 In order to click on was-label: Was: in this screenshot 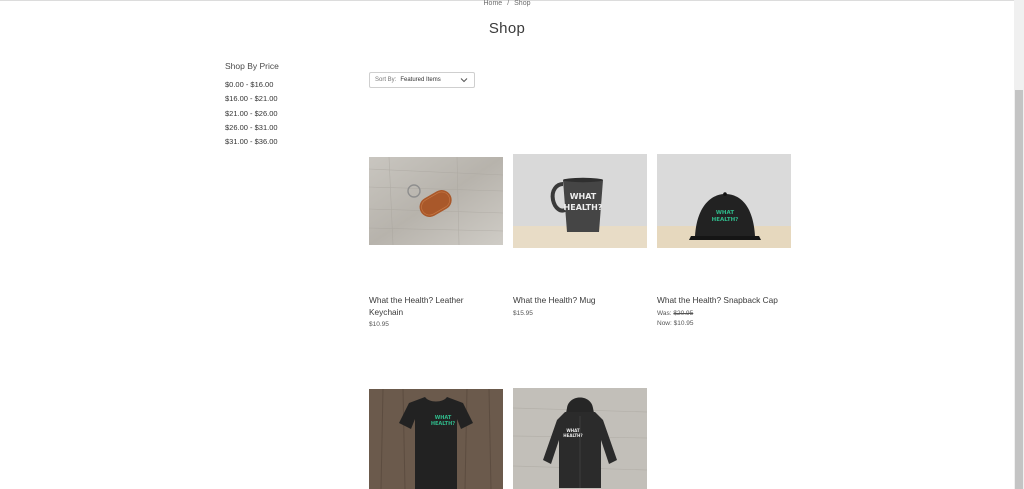, I will do `click(664, 313)`.